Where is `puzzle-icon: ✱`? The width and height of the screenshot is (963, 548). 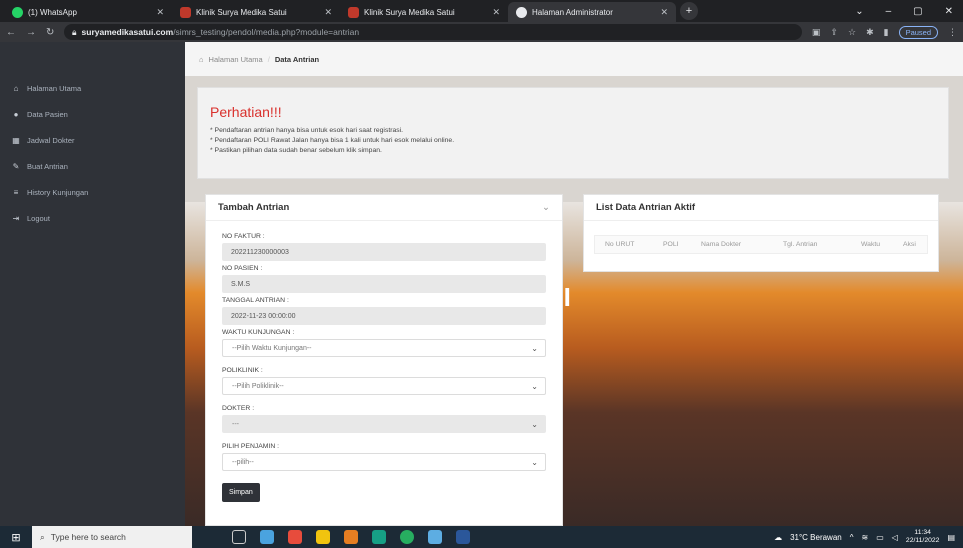
puzzle-icon: ✱ is located at coordinates (870, 32).